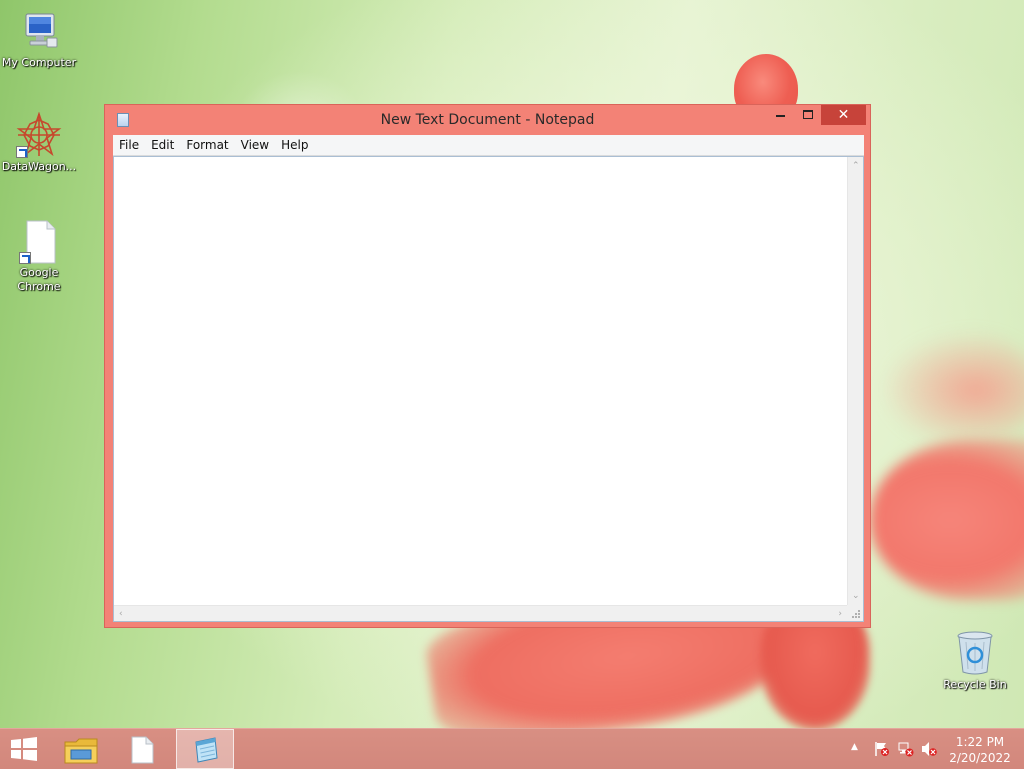 The width and height of the screenshot is (1024, 769). Describe the element at coordinates (488, 145) in the screenshot. I see `menu-bar: File Edit Format View Help` at that location.